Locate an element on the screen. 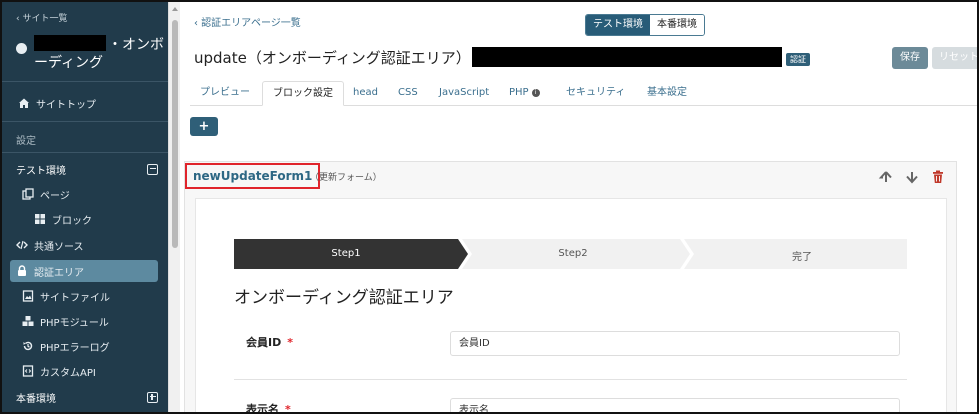  sidebar-item-custom-api: カスタムAPI is located at coordinates (85, 371).